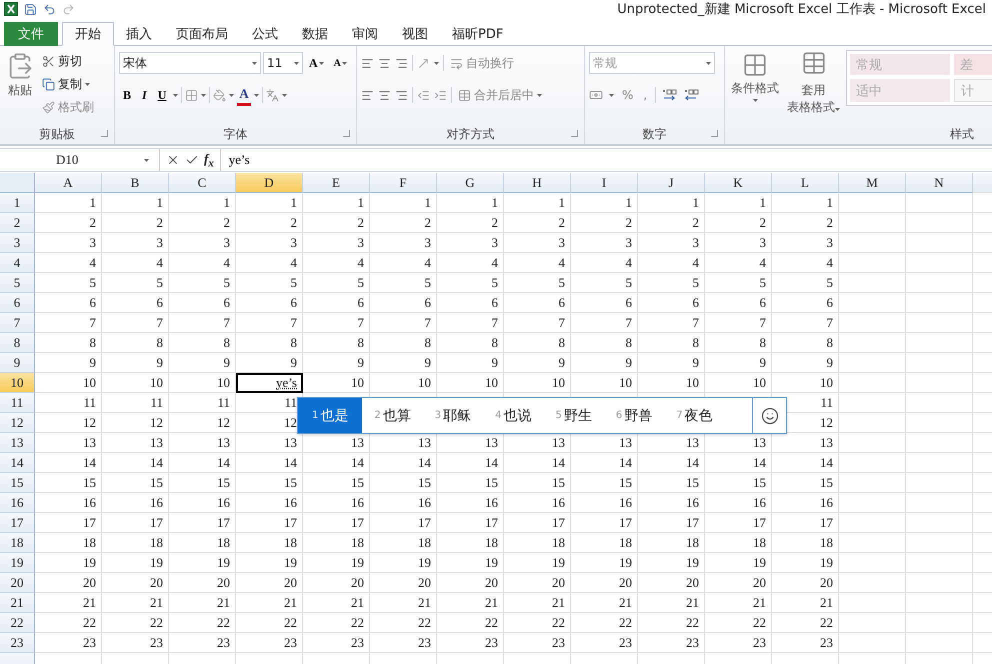 This screenshot has height=664, width=992. I want to click on column-header: D, so click(269, 183).